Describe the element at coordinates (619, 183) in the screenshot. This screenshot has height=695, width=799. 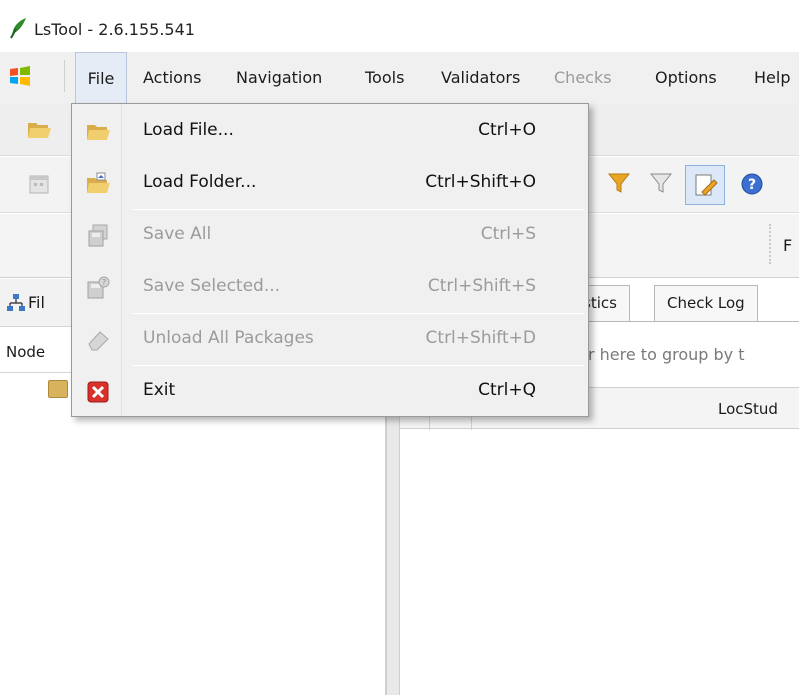
I see `filter-icon` at that location.